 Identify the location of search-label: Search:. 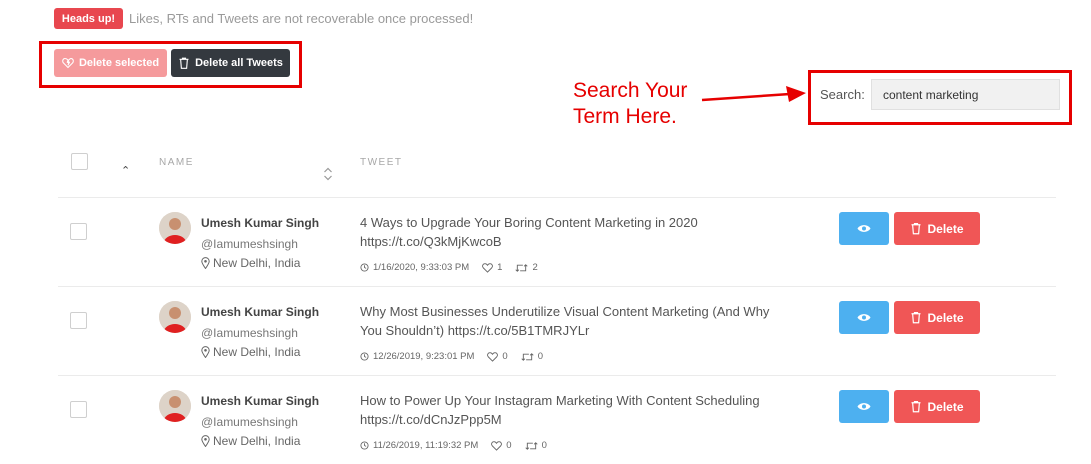
(842, 94).